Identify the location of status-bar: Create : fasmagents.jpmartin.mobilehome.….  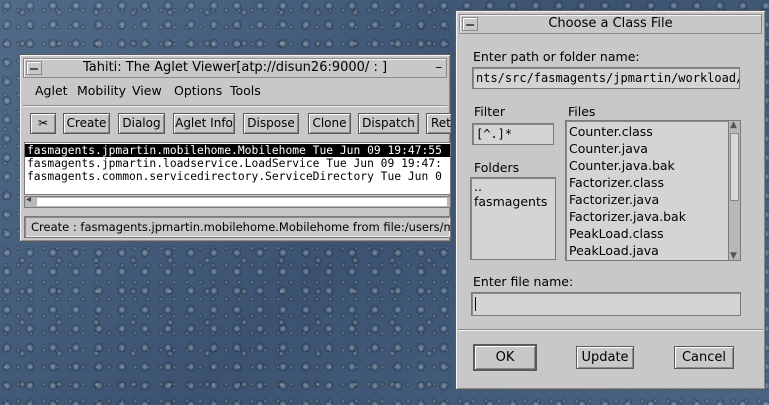
(237, 227).